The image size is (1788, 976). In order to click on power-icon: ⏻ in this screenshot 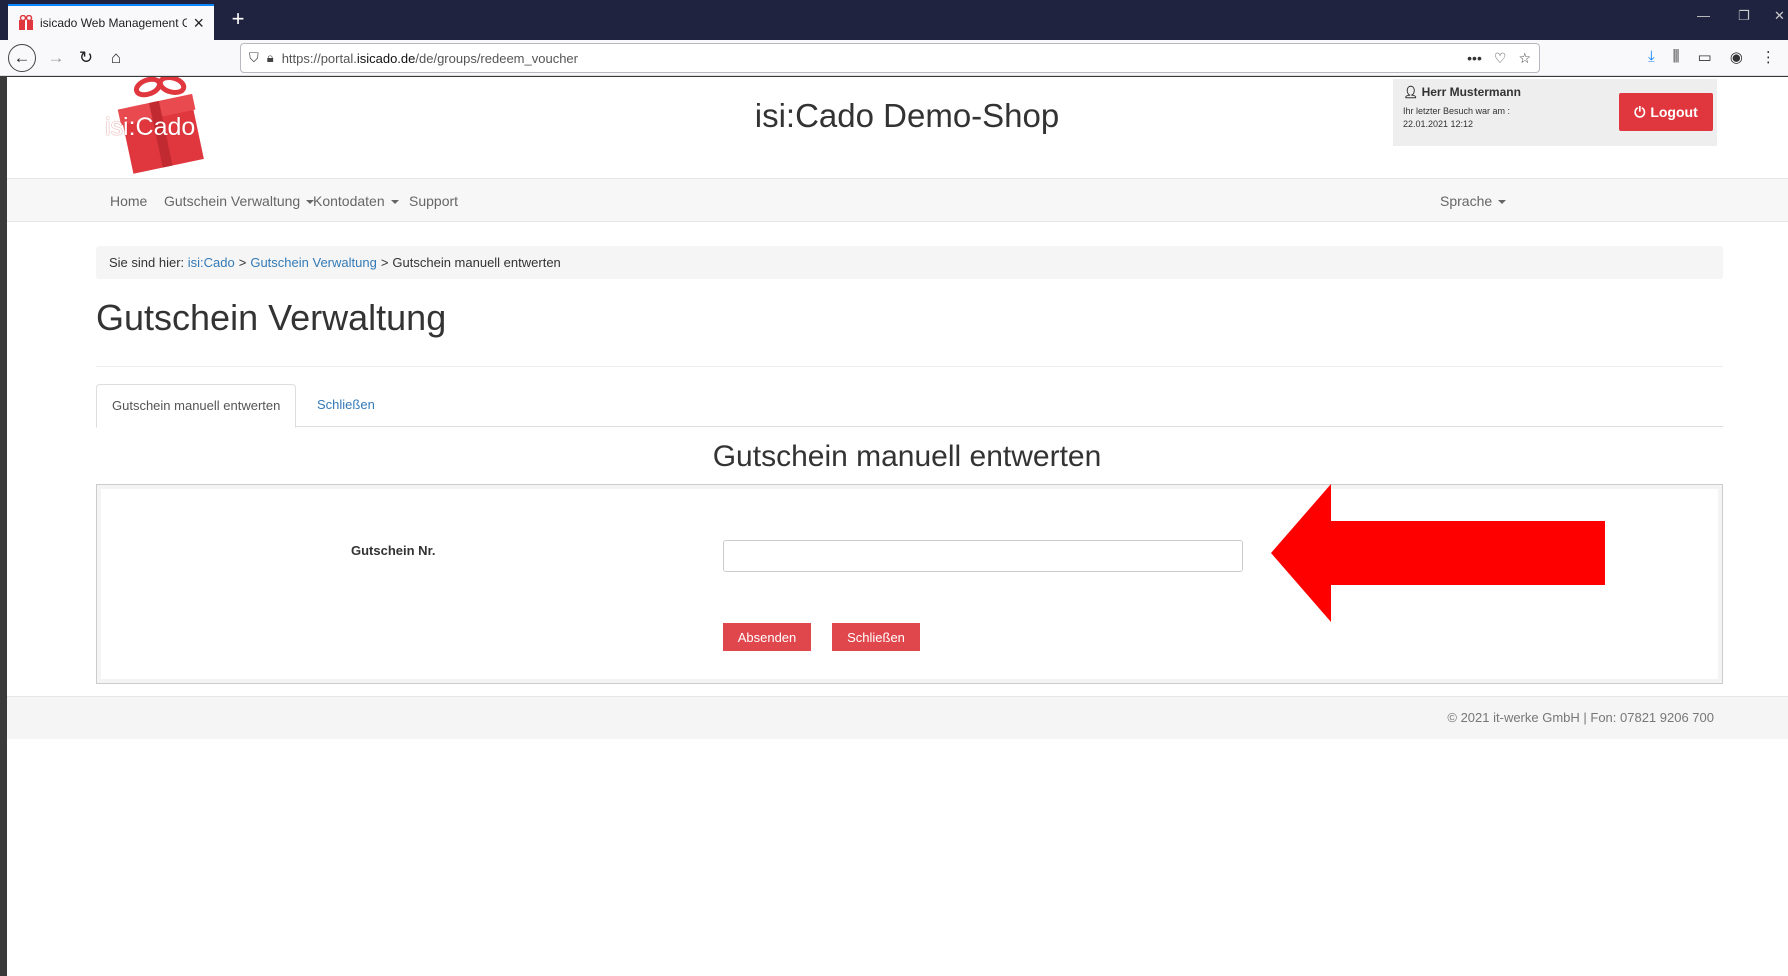, I will do `click(1640, 111)`.